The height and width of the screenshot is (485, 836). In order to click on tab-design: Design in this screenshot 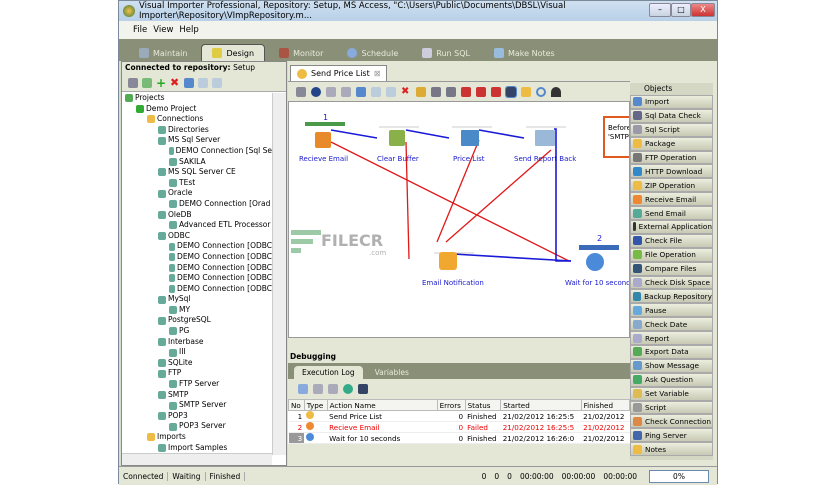, I will do `click(233, 52)`.